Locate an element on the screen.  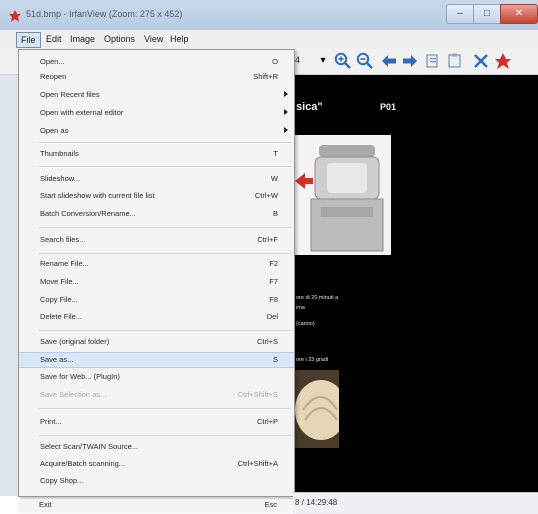
menu-file: File is located at coordinates (28, 40).